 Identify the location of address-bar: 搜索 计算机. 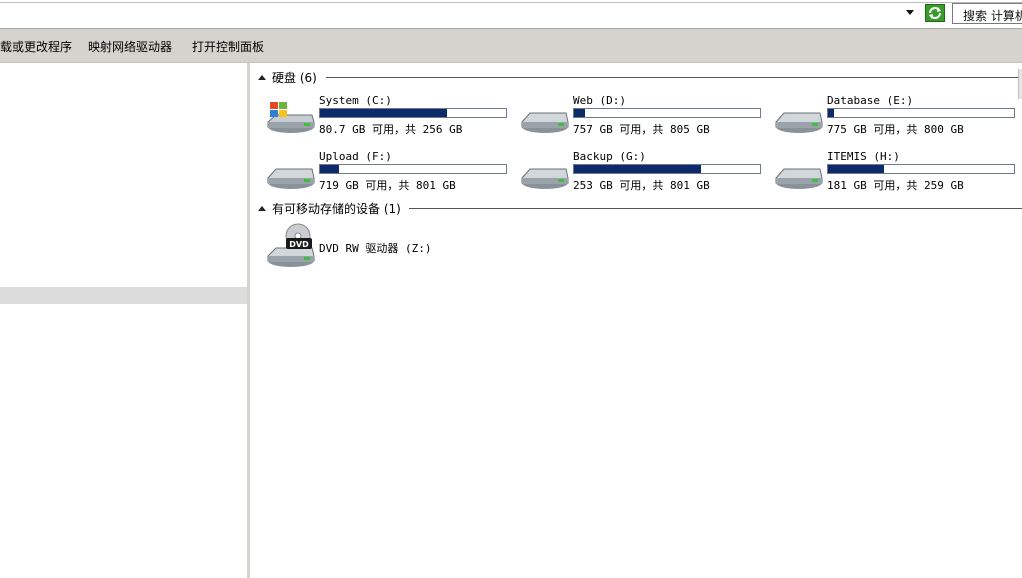
(511, 14).